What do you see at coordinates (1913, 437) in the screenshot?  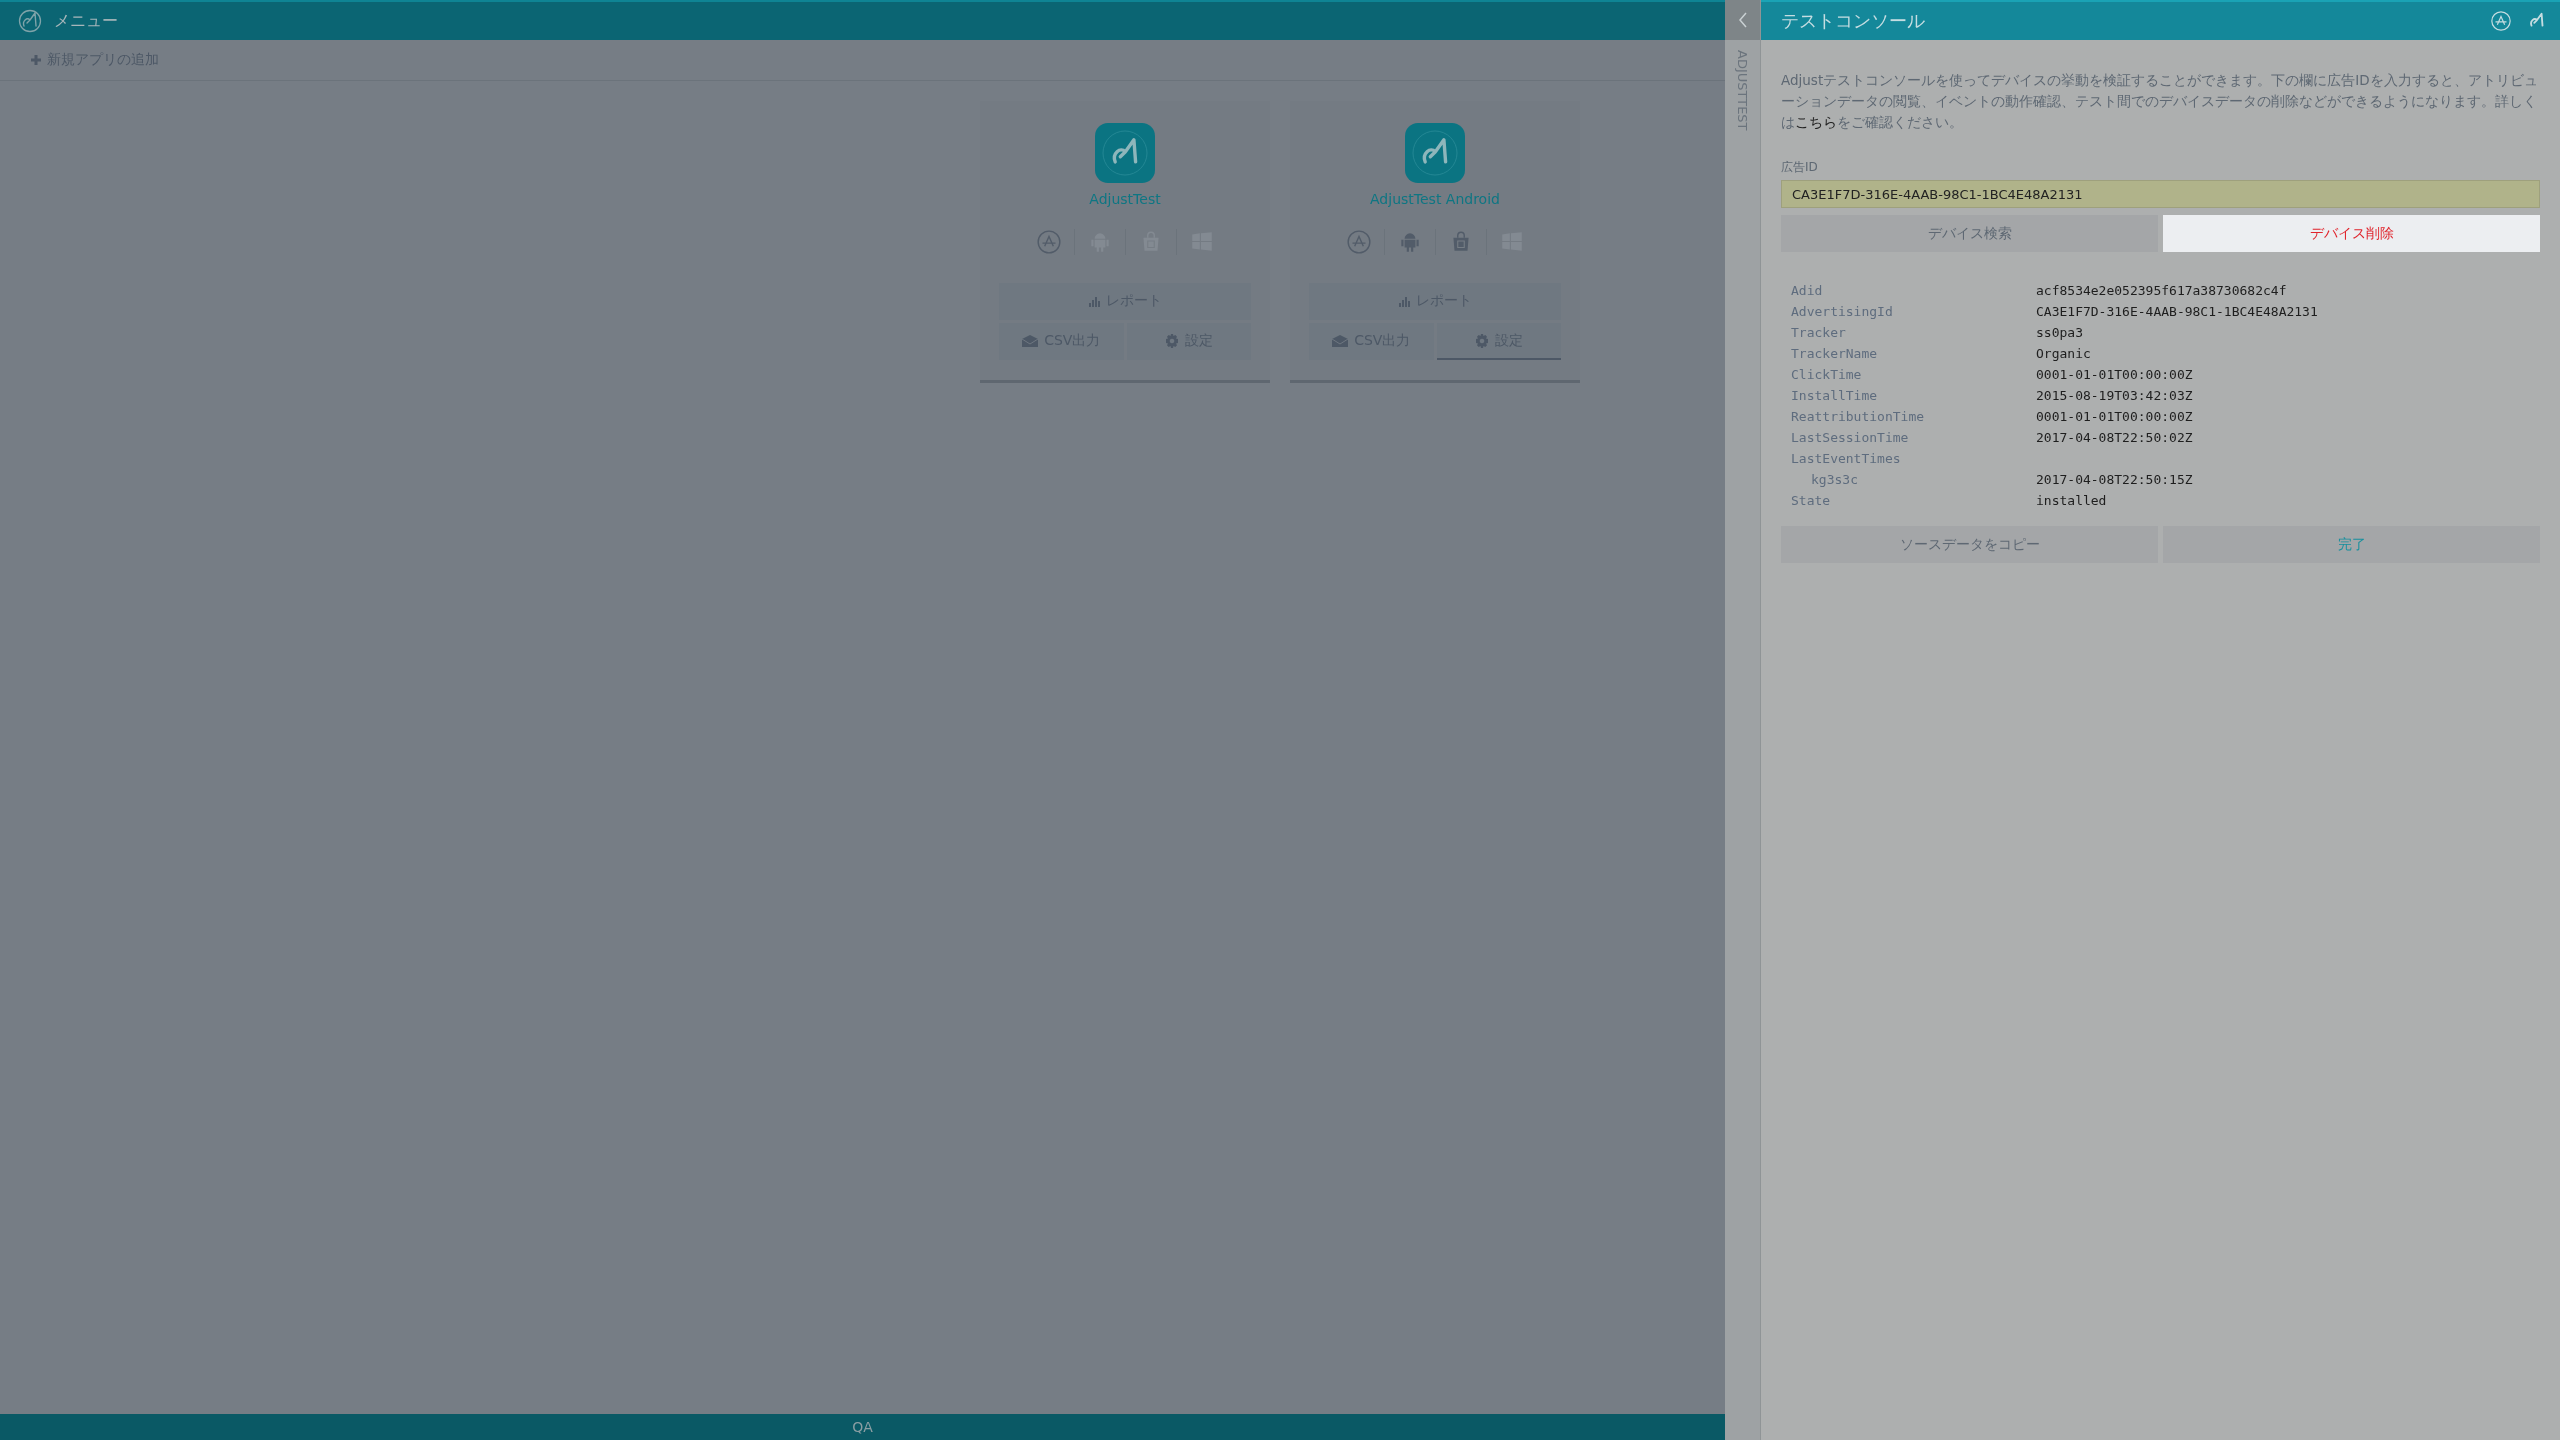 I see `field-key: LastSessionTime` at bounding box center [1913, 437].